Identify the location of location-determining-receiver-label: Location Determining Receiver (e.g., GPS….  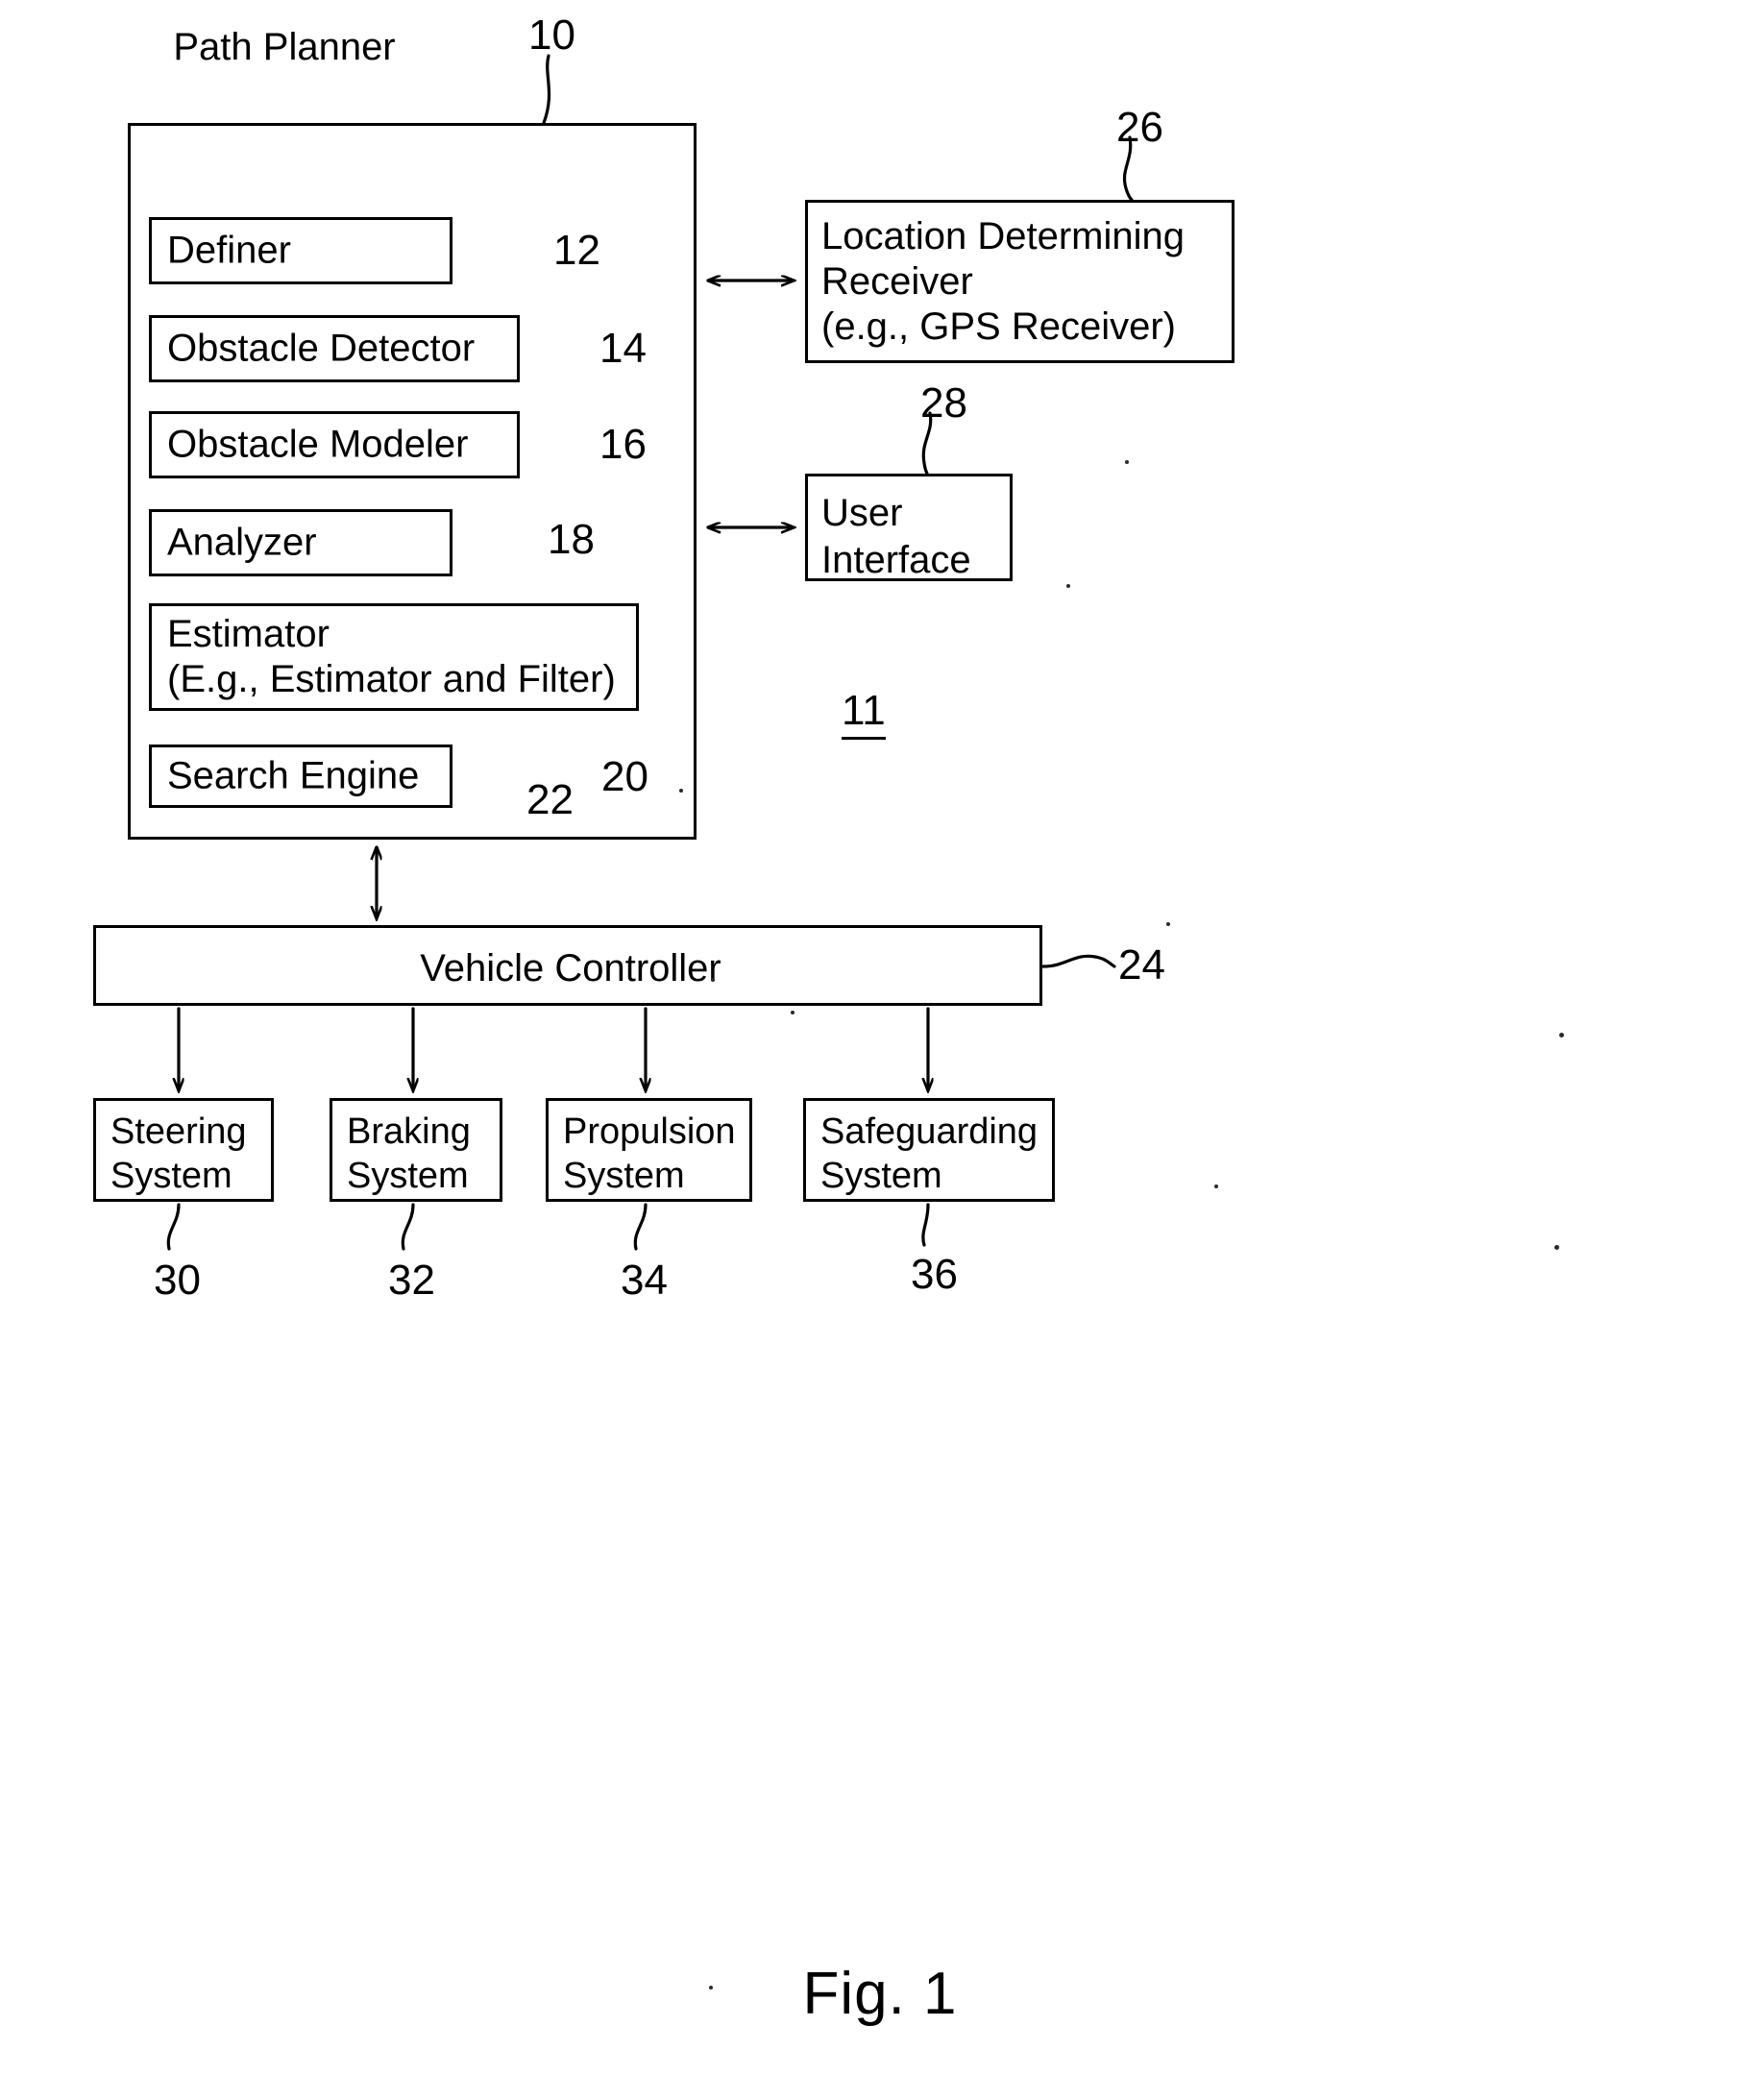
(1003, 281).